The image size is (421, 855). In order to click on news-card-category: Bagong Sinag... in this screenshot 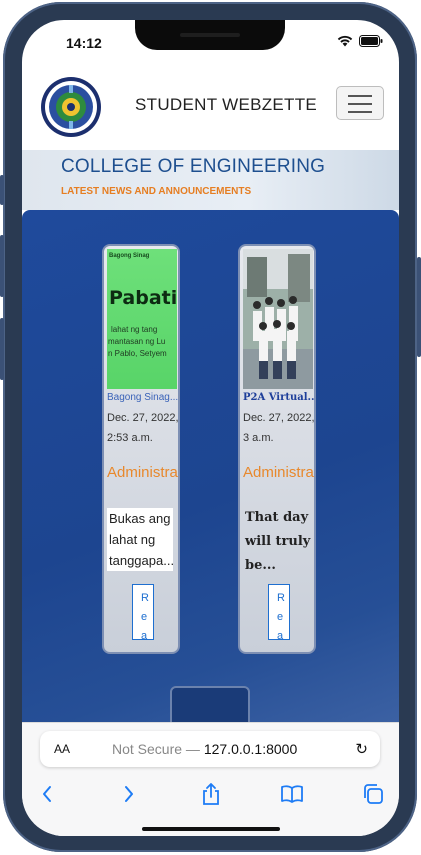, I will do `click(142, 397)`.